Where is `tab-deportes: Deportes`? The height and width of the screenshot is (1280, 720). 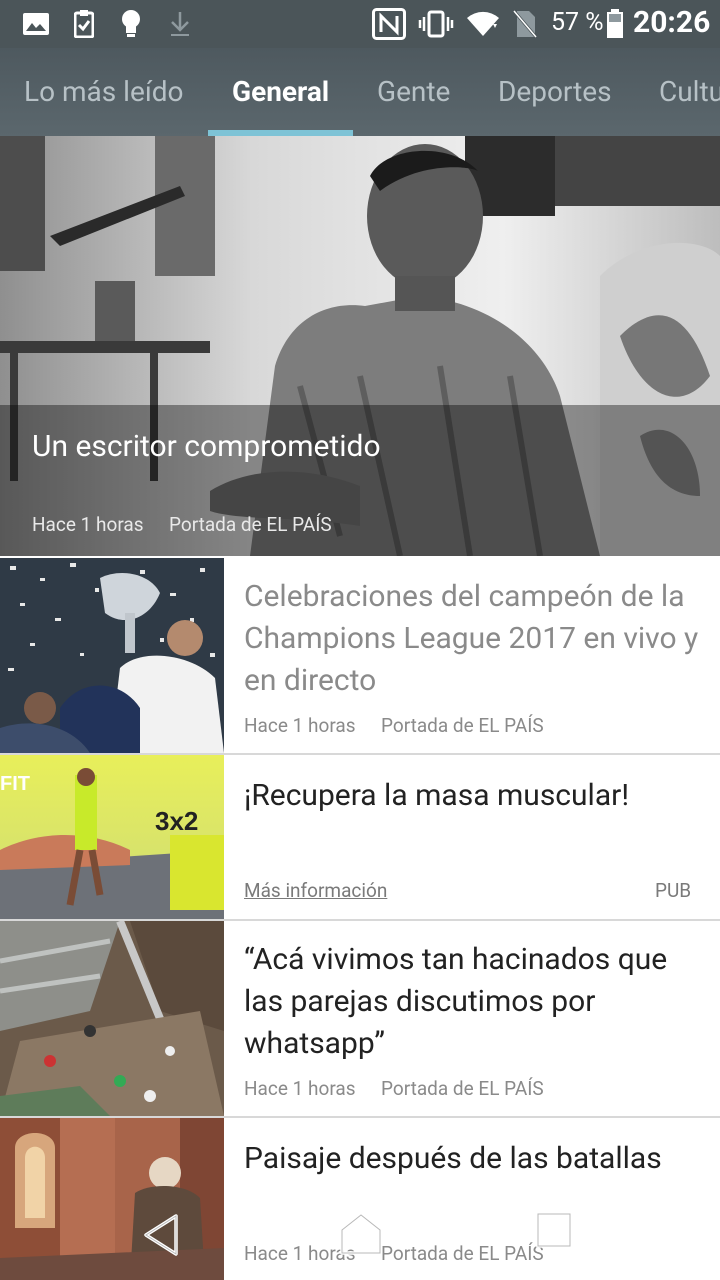 tab-deportes: Deportes is located at coordinates (555, 91).